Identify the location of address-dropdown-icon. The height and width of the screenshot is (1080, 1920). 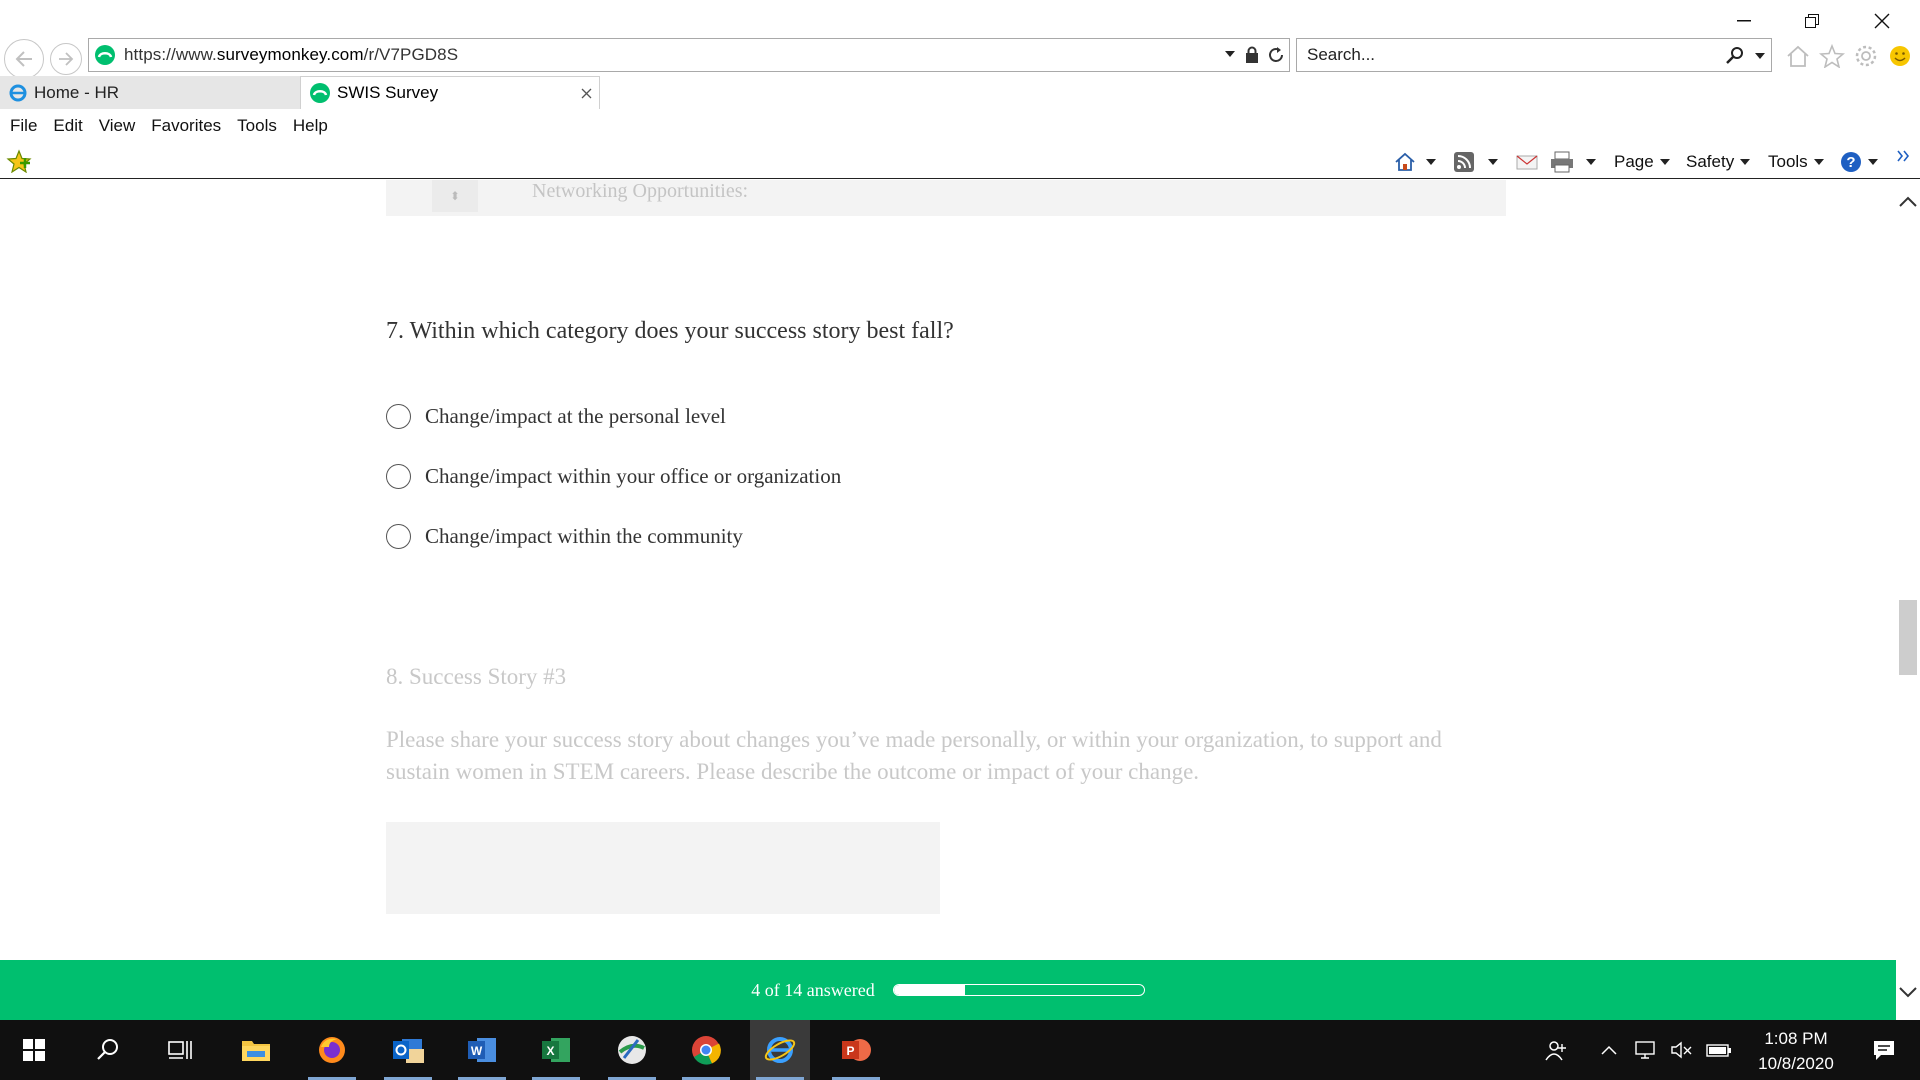
(1230, 54).